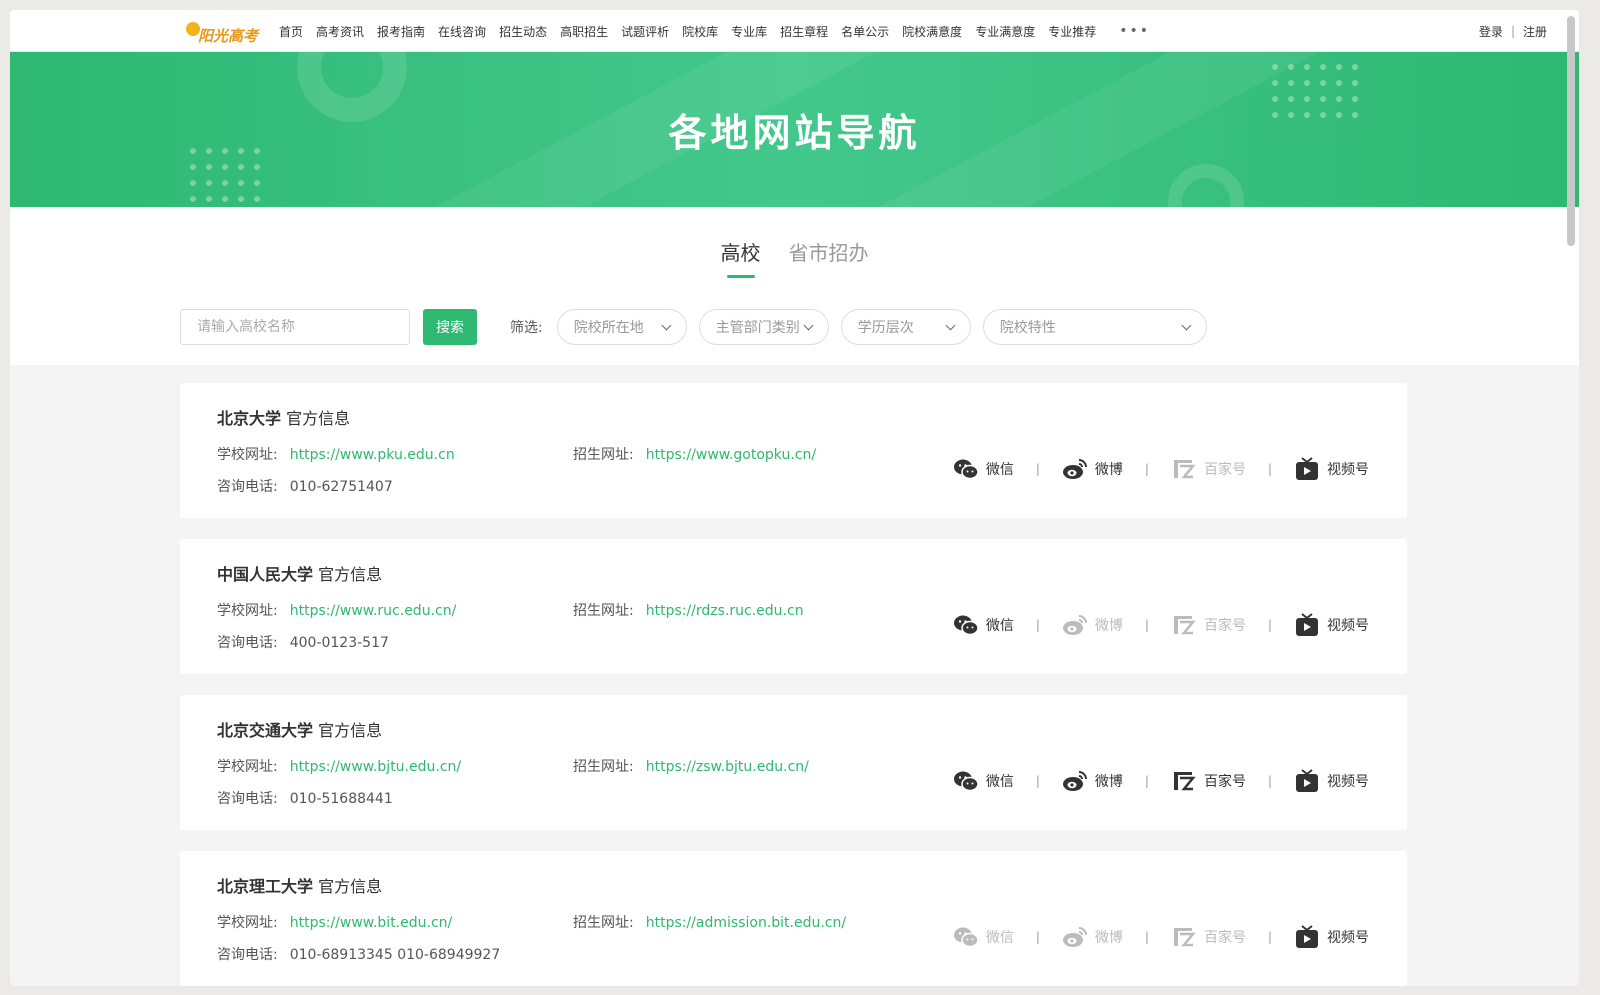 The height and width of the screenshot is (995, 1600). I want to click on baijia-label: 百家号, so click(1224, 938).